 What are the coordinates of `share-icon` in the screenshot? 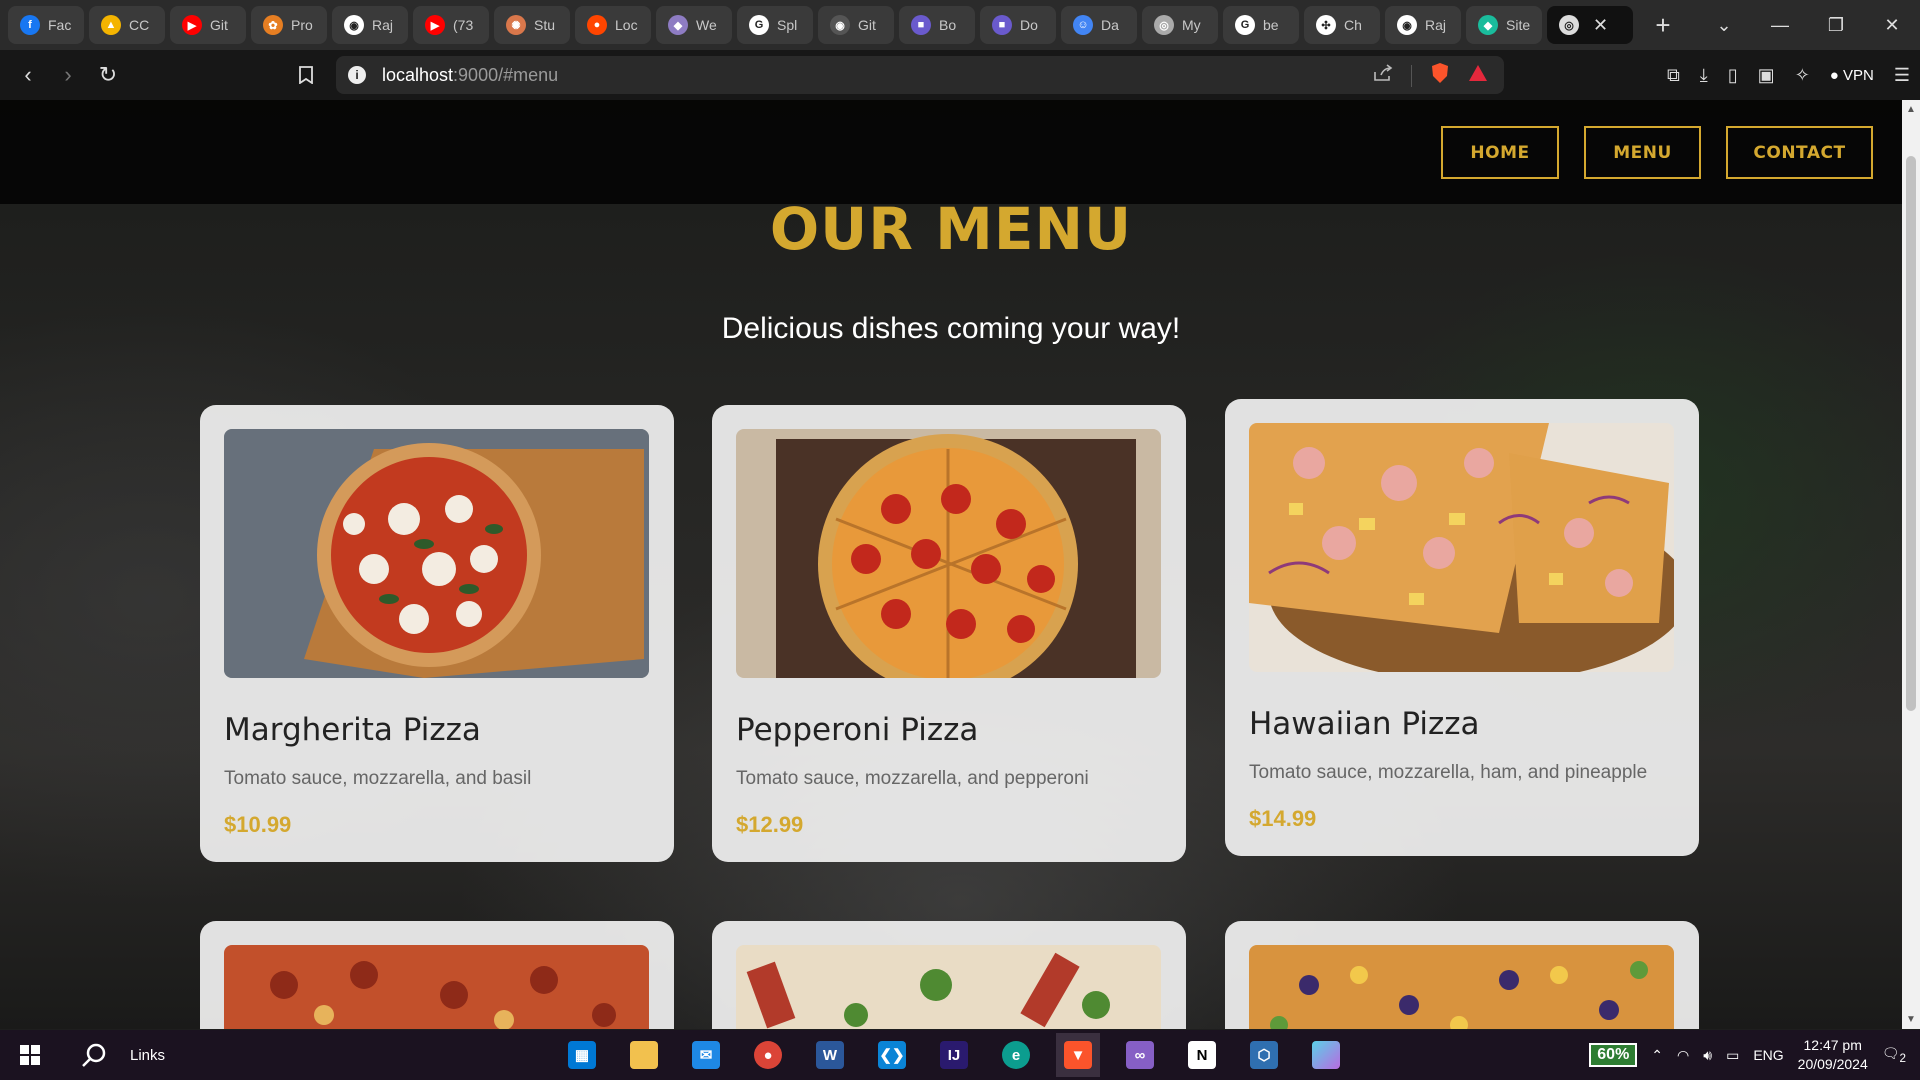 It's located at (1383, 75).